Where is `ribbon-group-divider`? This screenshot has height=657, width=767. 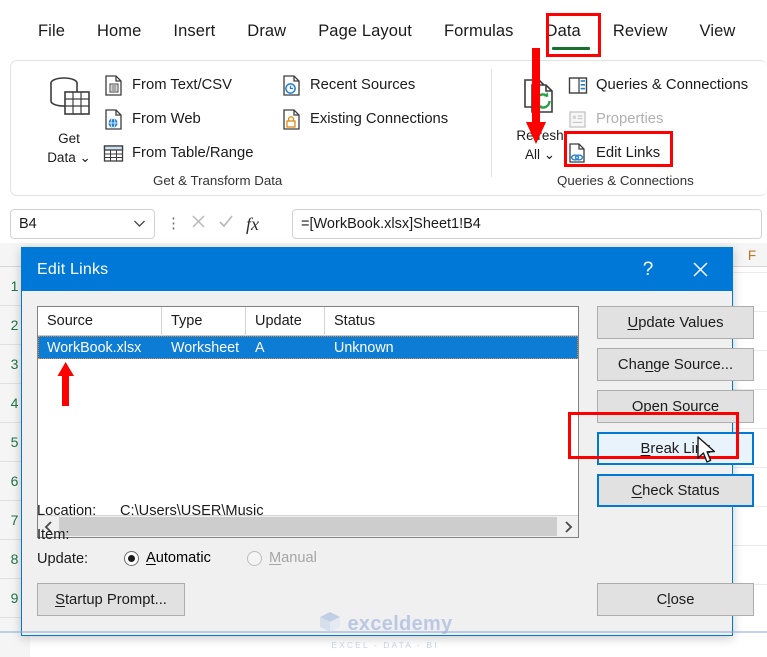 ribbon-group-divider is located at coordinates (491, 123).